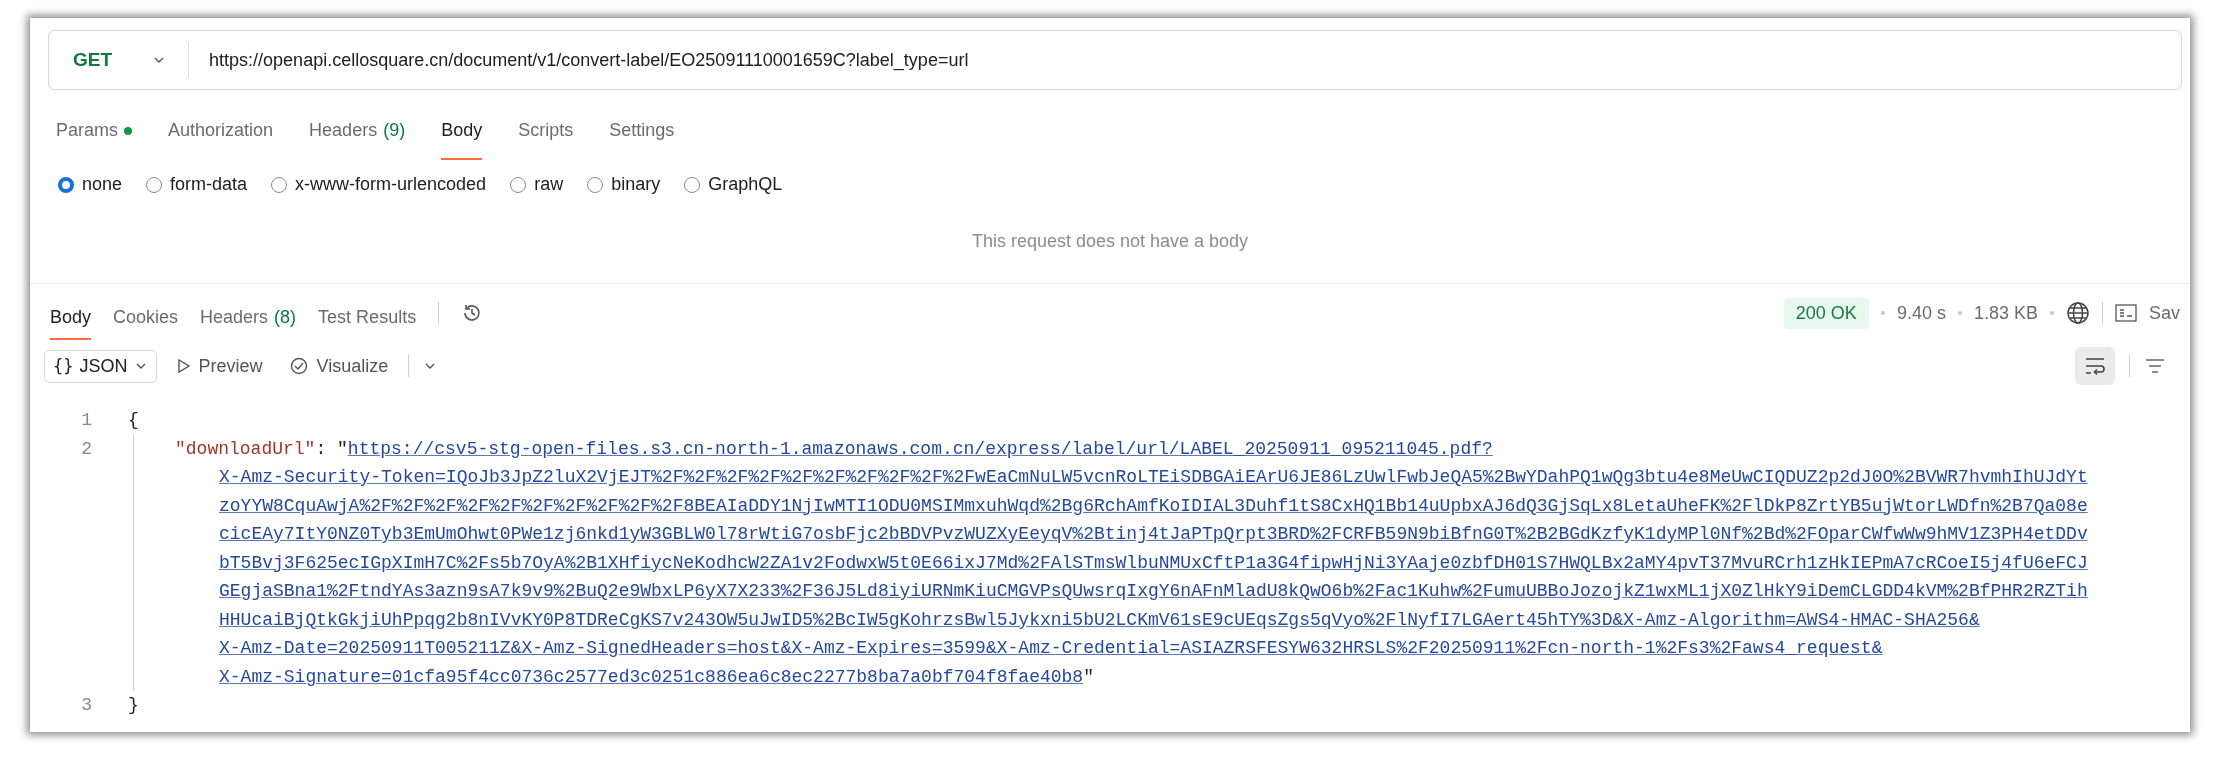 The height and width of the screenshot is (760, 2236). I want to click on response-time: 9.40 s, so click(1921, 313).